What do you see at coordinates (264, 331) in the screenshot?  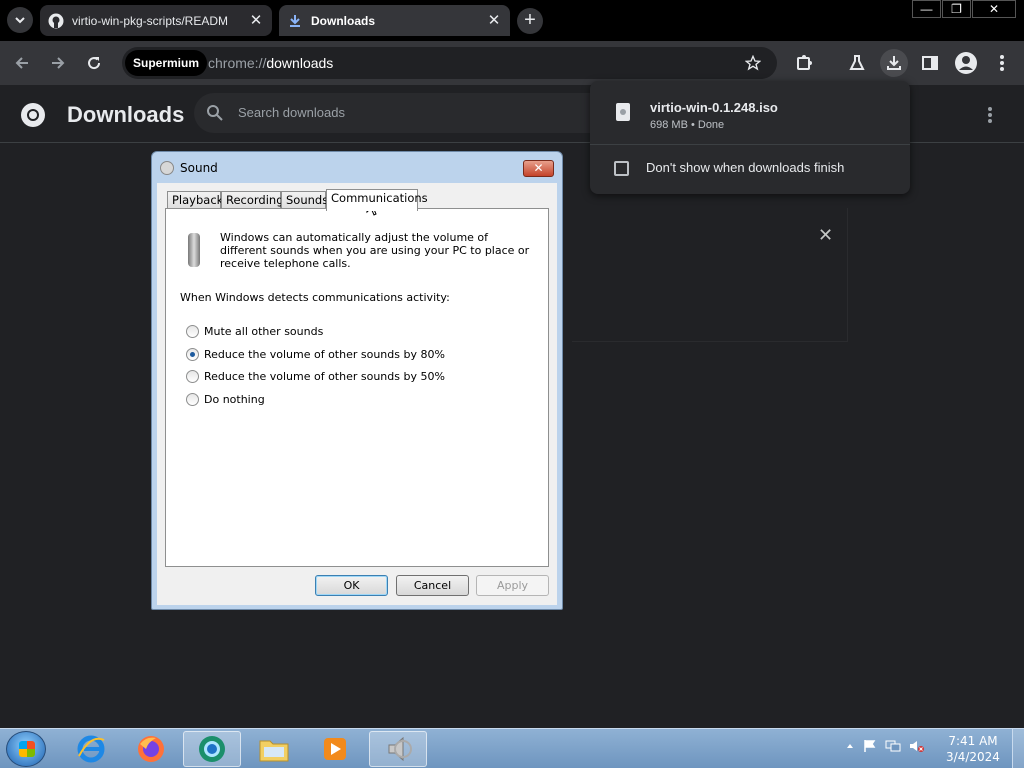 I see `option-label: Mute all other sounds` at bounding box center [264, 331].